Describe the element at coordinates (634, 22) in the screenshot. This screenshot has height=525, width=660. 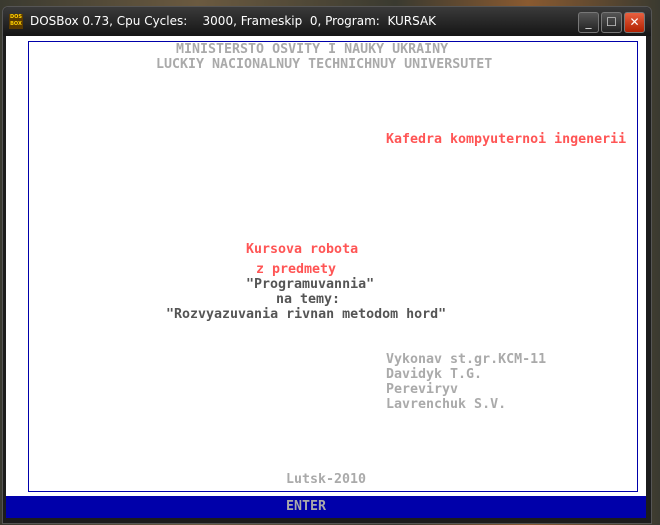
I see `close-button: ✕` at that location.